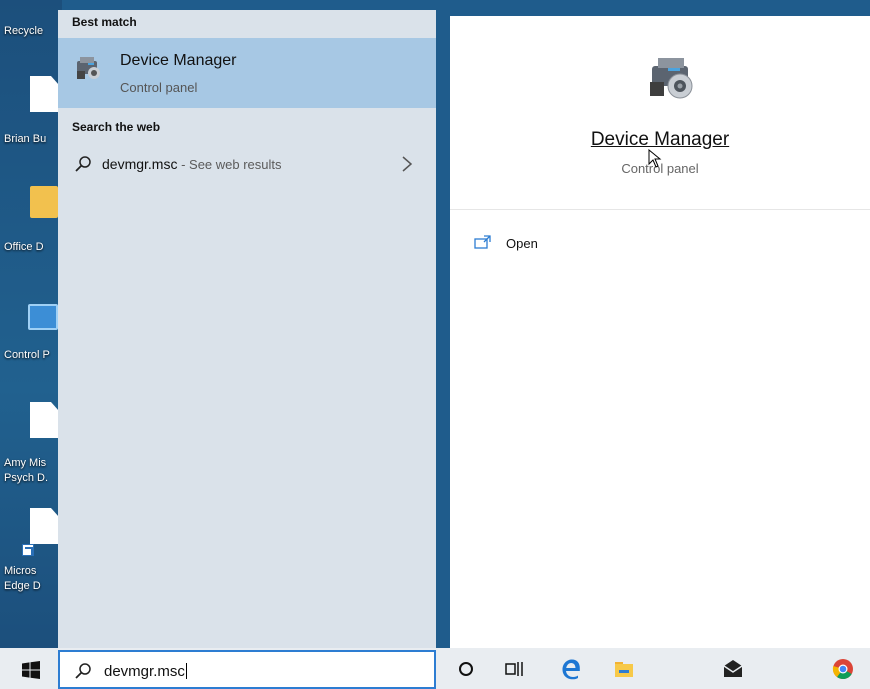 This screenshot has height=689, width=870. I want to click on search-value: devmgr.msc, so click(144, 671).